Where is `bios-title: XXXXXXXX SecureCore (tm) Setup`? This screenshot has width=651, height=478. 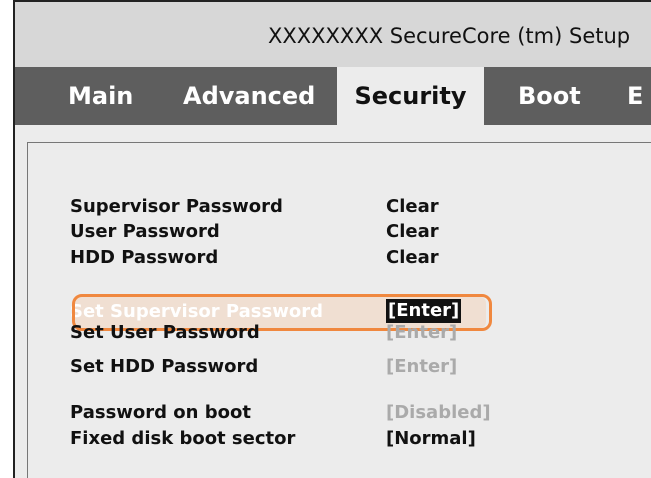 bios-title: XXXXXXXX SecureCore (tm) Setup is located at coordinates (449, 36).